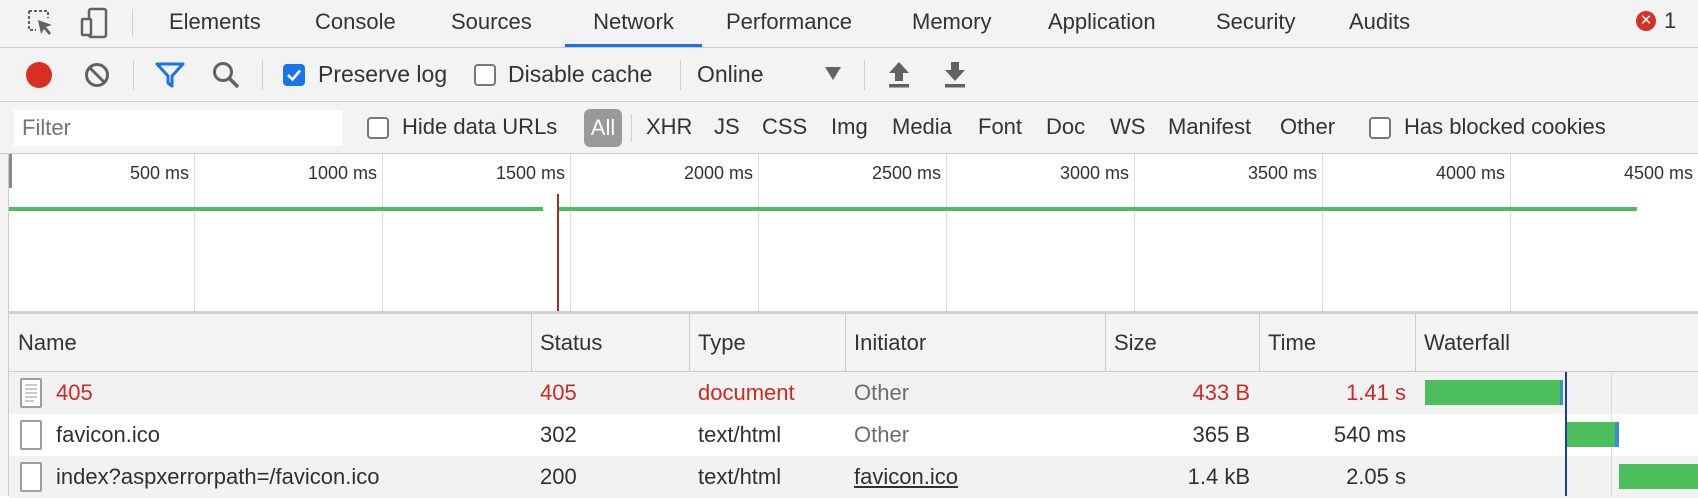 The width and height of the screenshot is (1698, 498). I want to click on export-har-icon, so click(955, 75).